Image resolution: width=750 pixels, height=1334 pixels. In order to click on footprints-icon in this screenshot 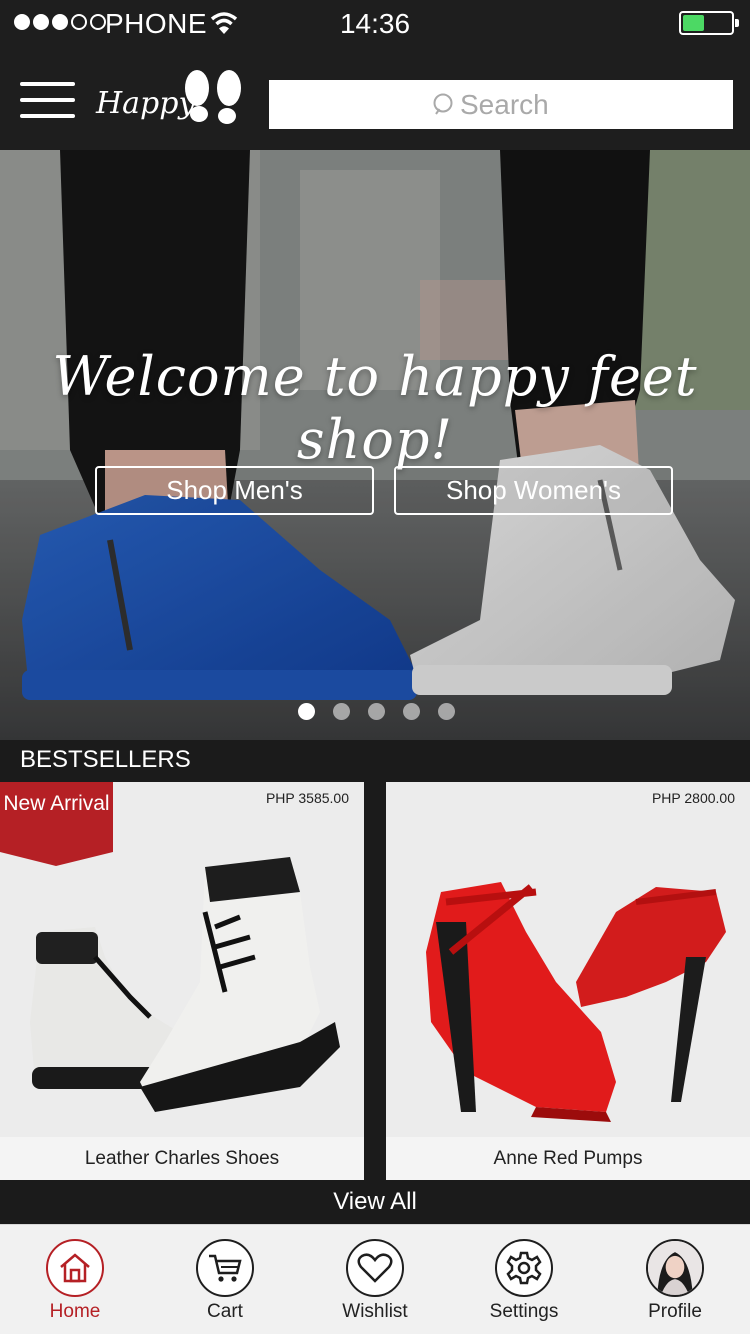, I will do `click(213, 97)`.